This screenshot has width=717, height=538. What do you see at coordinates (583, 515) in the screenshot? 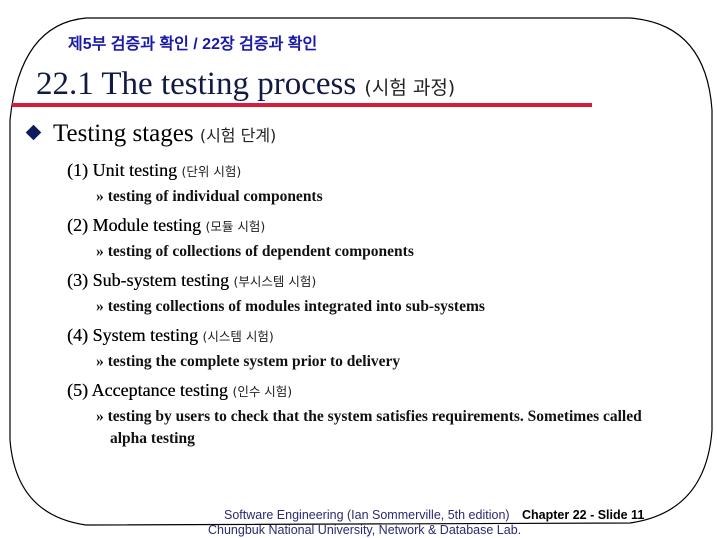
I see `footer-slide-number: Chapter 22 - Slide 11` at bounding box center [583, 515].